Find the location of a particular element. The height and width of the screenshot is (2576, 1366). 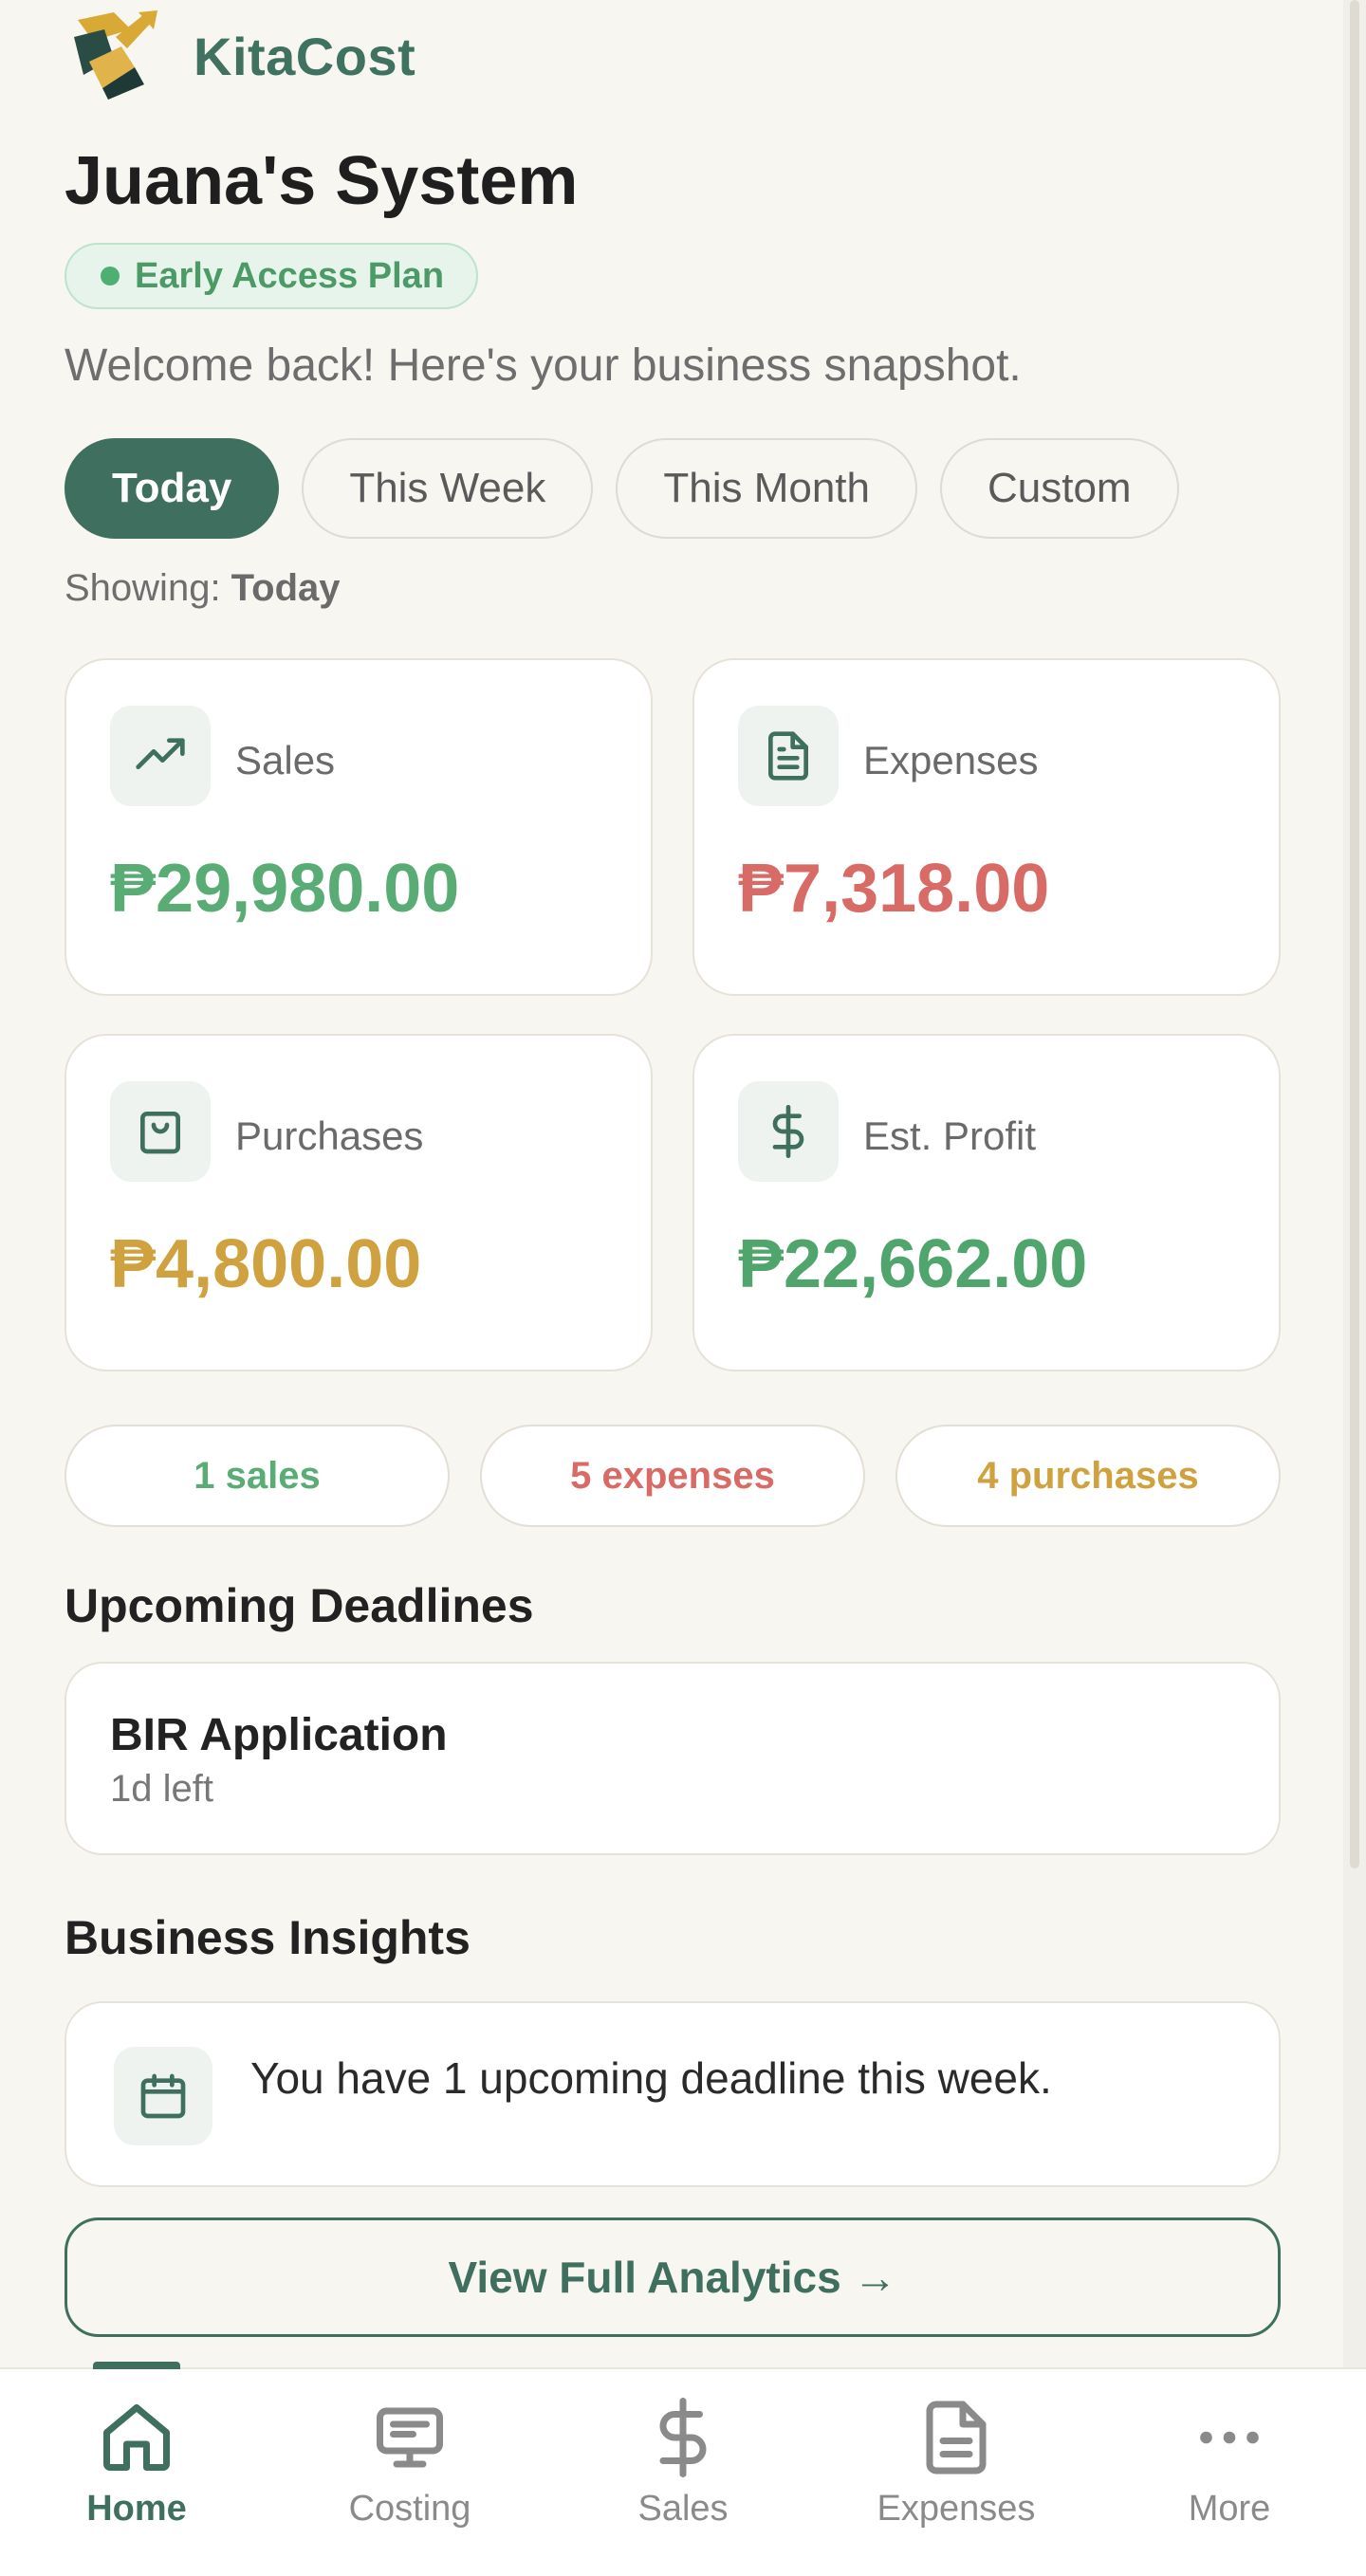

nav-expenses: Expenses is located at coordinates (956, 2478).